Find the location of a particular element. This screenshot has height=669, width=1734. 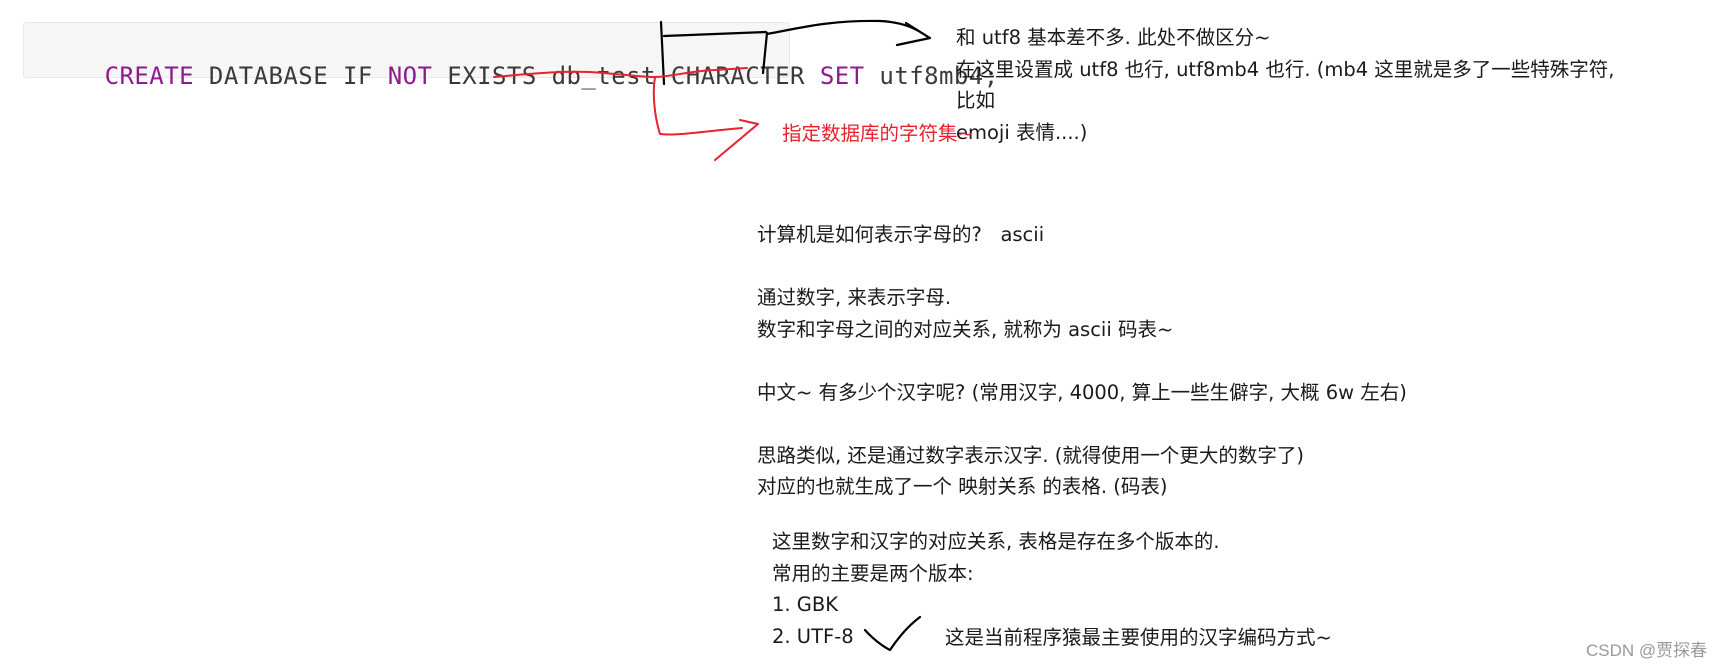

sql-keyword-set: SET is located at coordinates (842, 76).